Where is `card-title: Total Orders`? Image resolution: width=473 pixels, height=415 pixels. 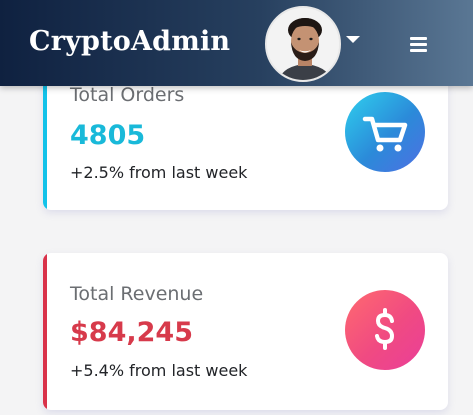 card-title: Total Orders is located at coordinates (127, 95).